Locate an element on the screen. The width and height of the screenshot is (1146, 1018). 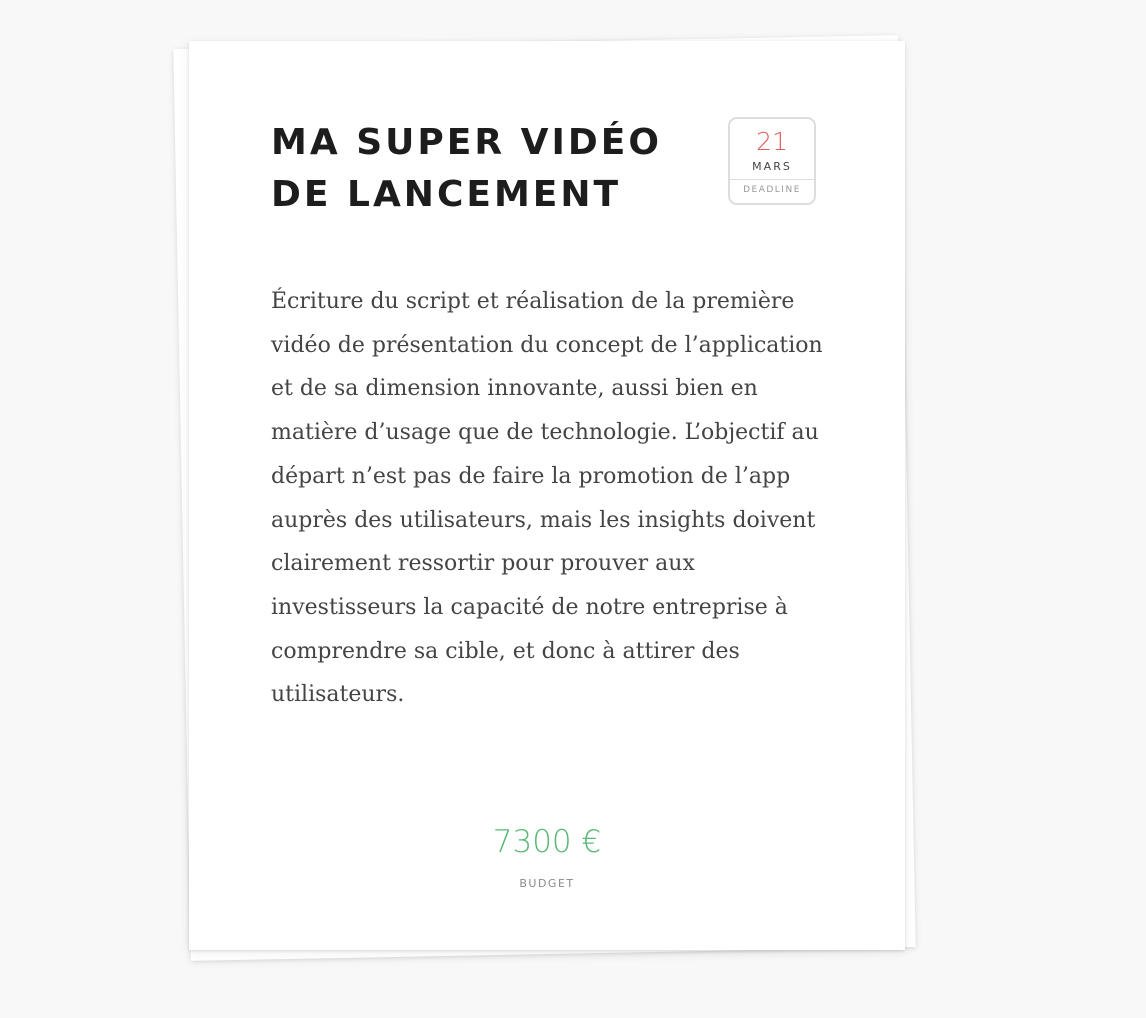
budget-block: 7300 € BUDGET is located at coordinates (547, 856).